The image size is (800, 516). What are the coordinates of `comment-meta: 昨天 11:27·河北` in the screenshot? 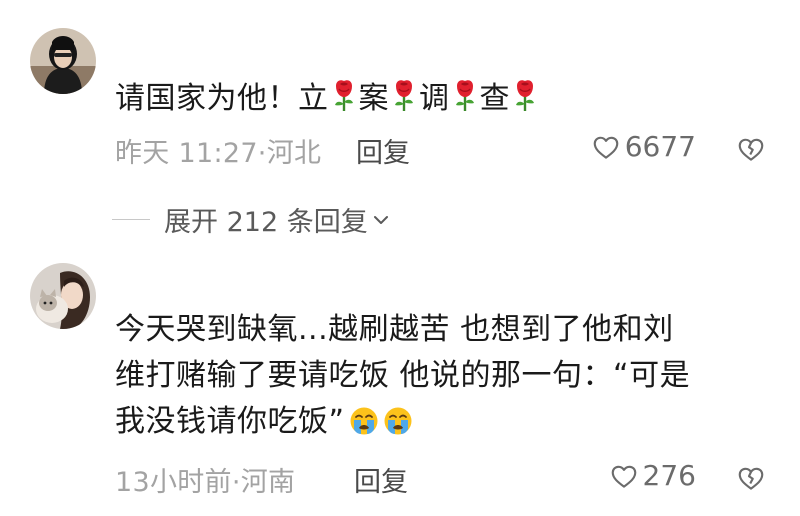 It's located at (218, 150).